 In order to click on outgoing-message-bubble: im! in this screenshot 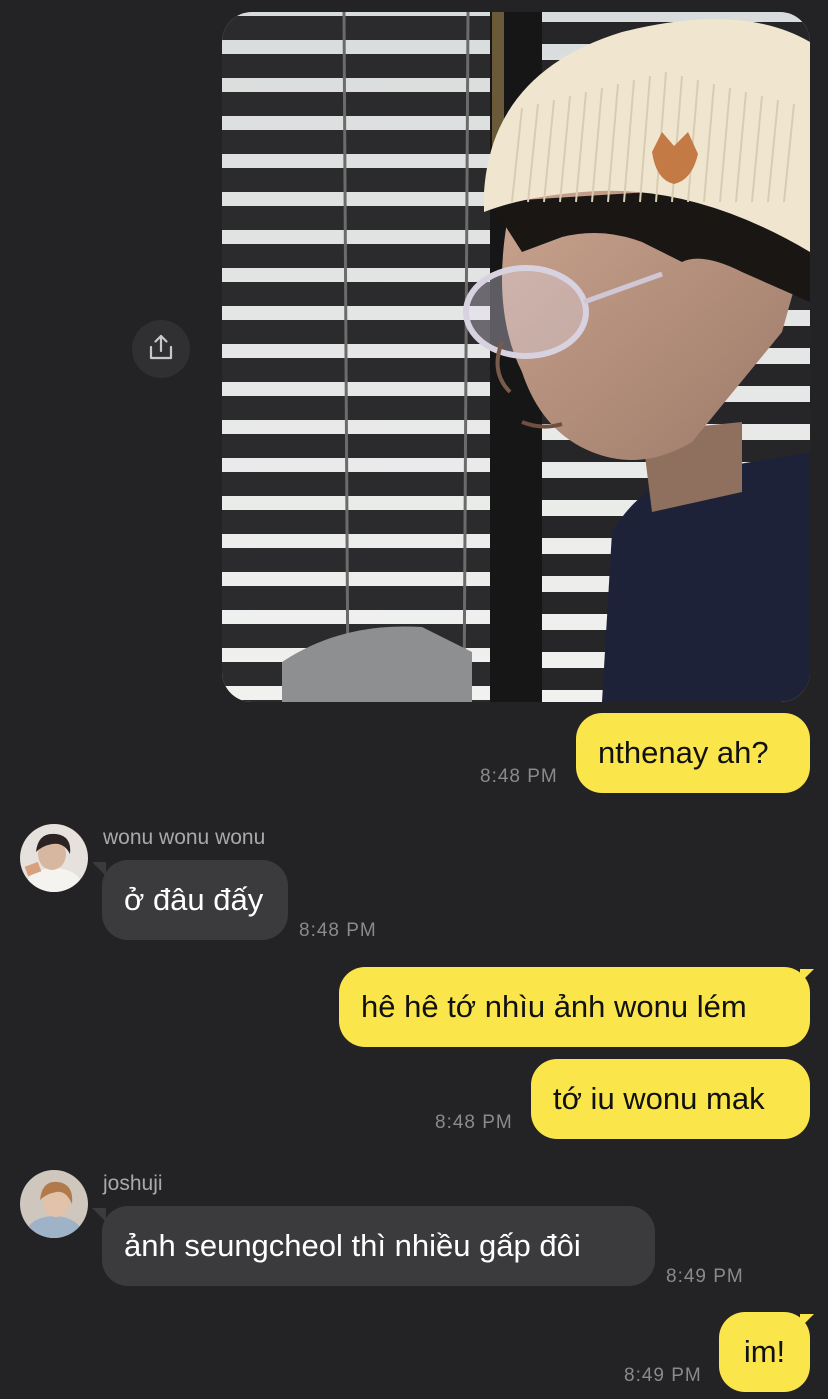, I will do `click(764, 1352)`.